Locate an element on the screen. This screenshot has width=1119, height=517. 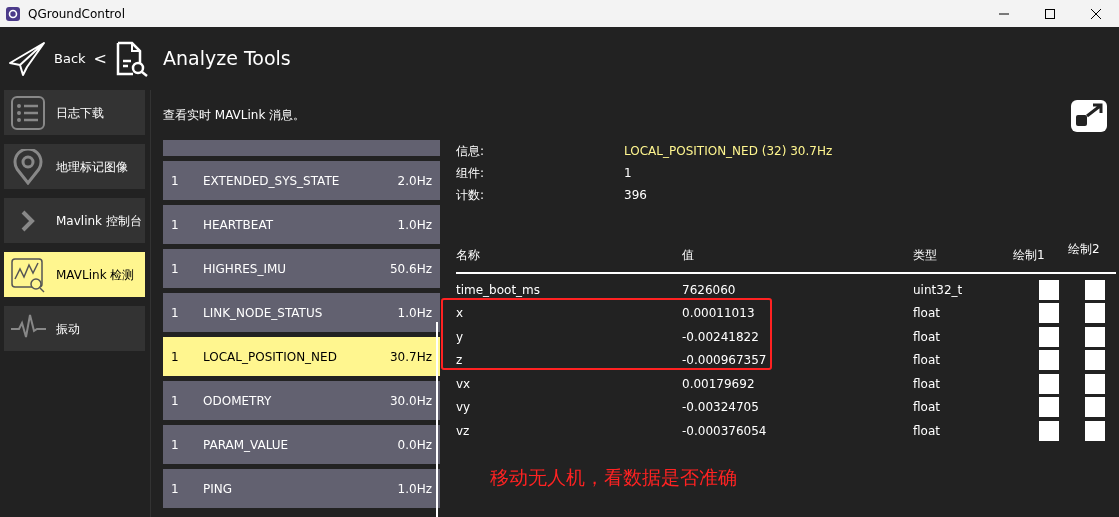
table-cell-text: 7626060 is located at coordinates (709, 290).